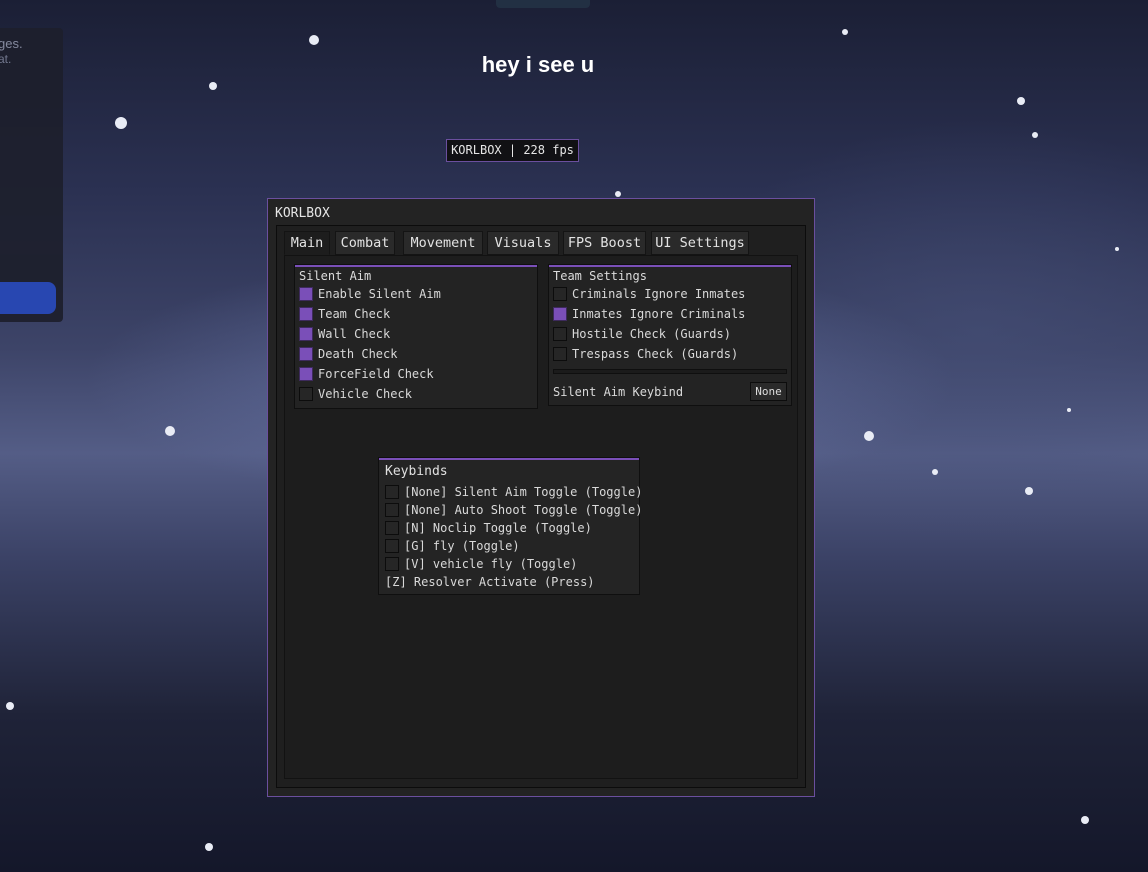  I want to click on toggle-label: Criminals Ignore Inmates, so click(659, 294).